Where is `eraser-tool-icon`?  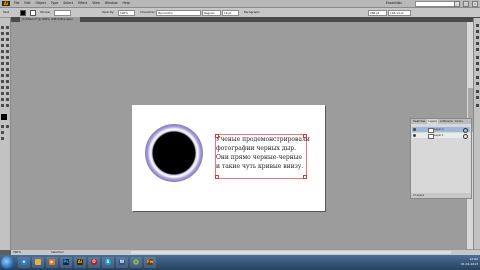 eraser-tool-icon is located at coordinates (7, 57).